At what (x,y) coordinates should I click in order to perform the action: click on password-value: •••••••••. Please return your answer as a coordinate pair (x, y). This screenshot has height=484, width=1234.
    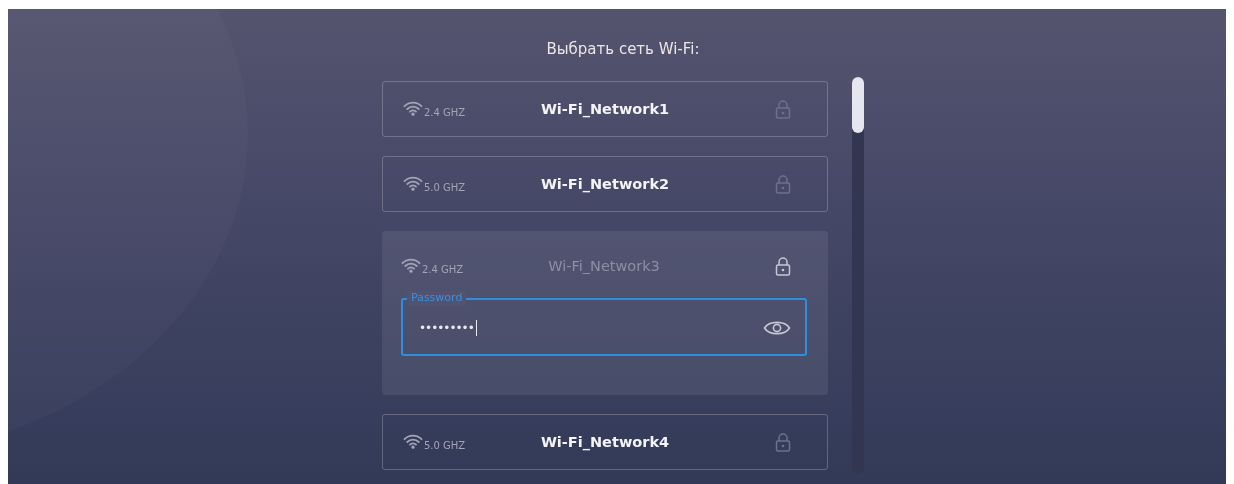
    Looking at the image, I should click on (446, 328).